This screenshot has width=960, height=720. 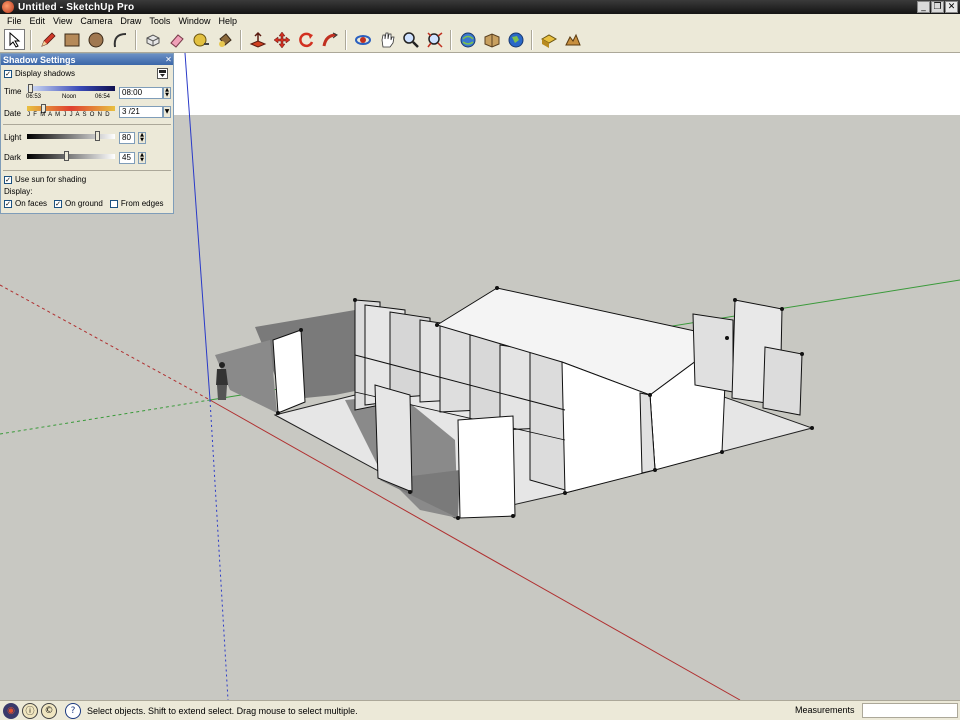 I want to click on push-pull-tool-button, so click(x=257, y=39).